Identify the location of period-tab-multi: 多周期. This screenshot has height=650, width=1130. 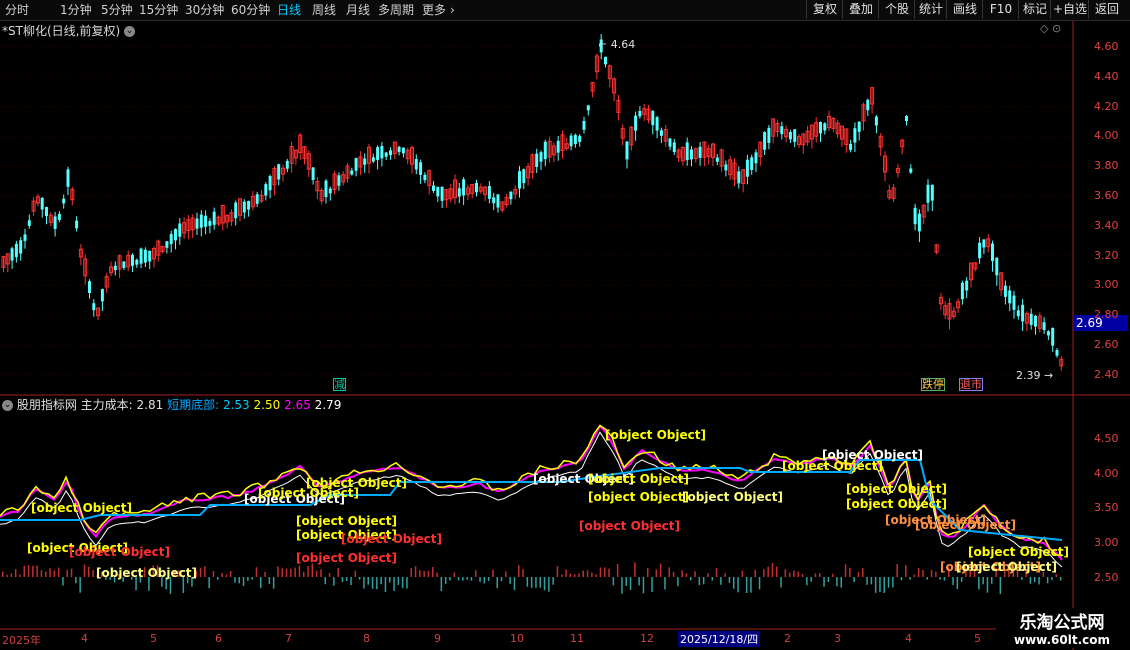
(396, 10).